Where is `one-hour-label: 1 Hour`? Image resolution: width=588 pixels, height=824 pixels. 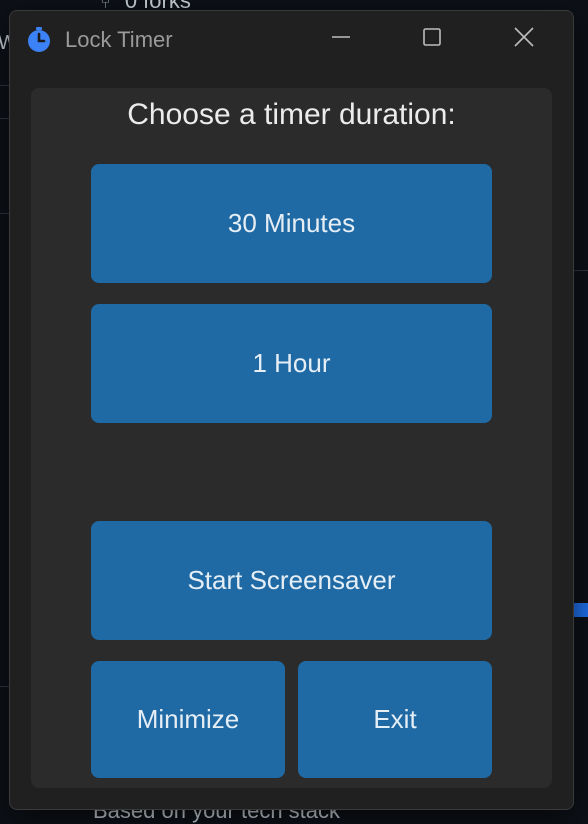 one-hour-label: 1 Hour is located at coordinates (291, 363).